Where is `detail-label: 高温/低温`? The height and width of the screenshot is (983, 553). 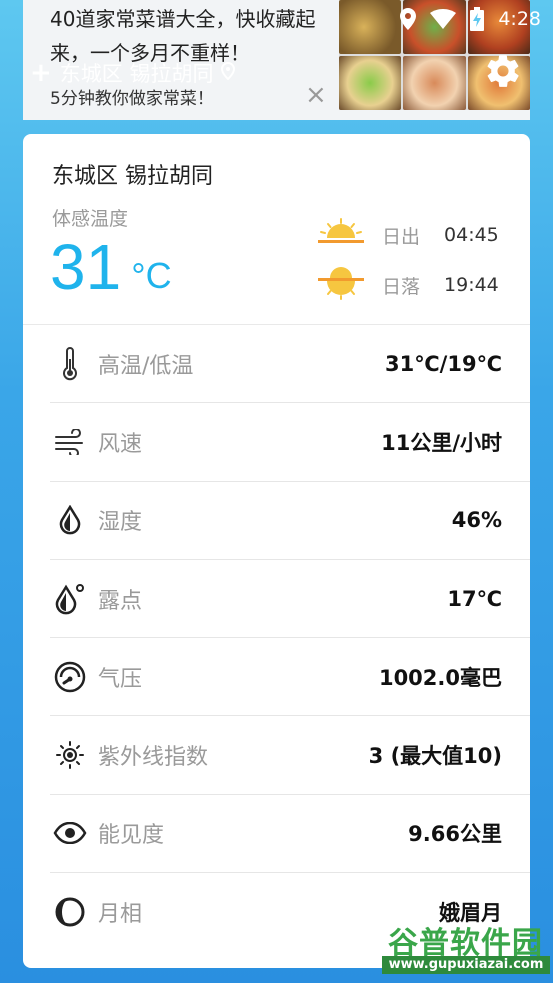
detail-label: 高温/低温 is located at coordinates (146, 366).